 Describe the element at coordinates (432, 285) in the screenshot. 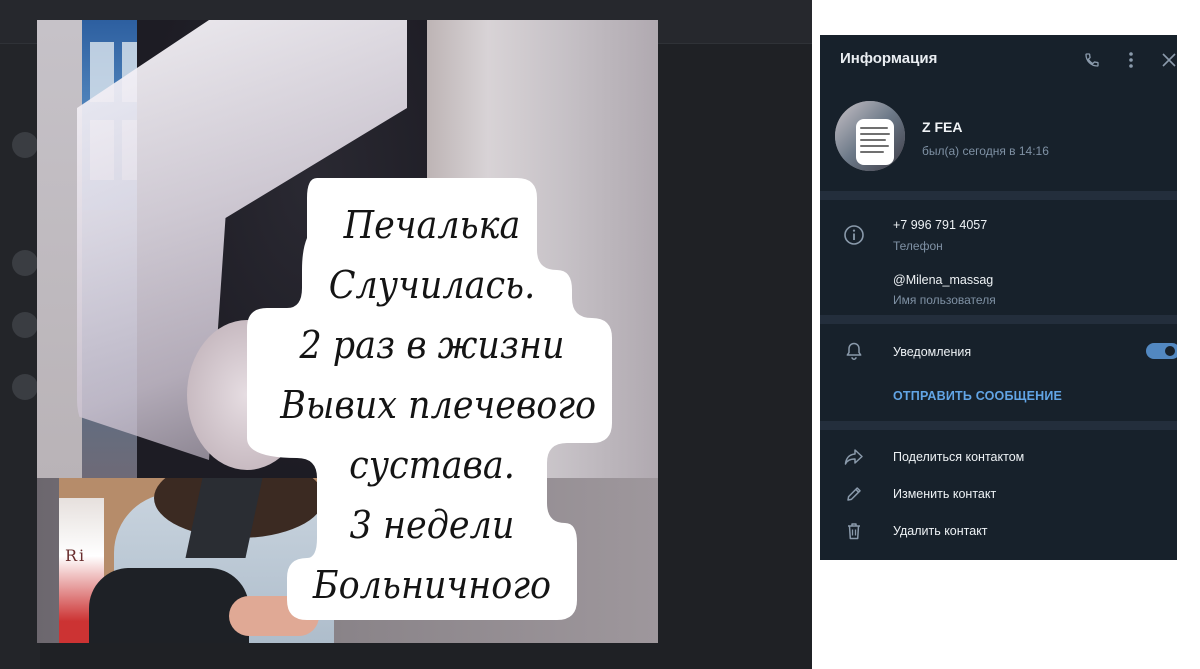

I see `sticker-line: Случилась.` at that location.